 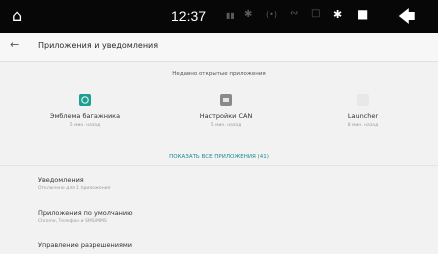 I want to click on launcher-icon, so click(x=363, y=100).